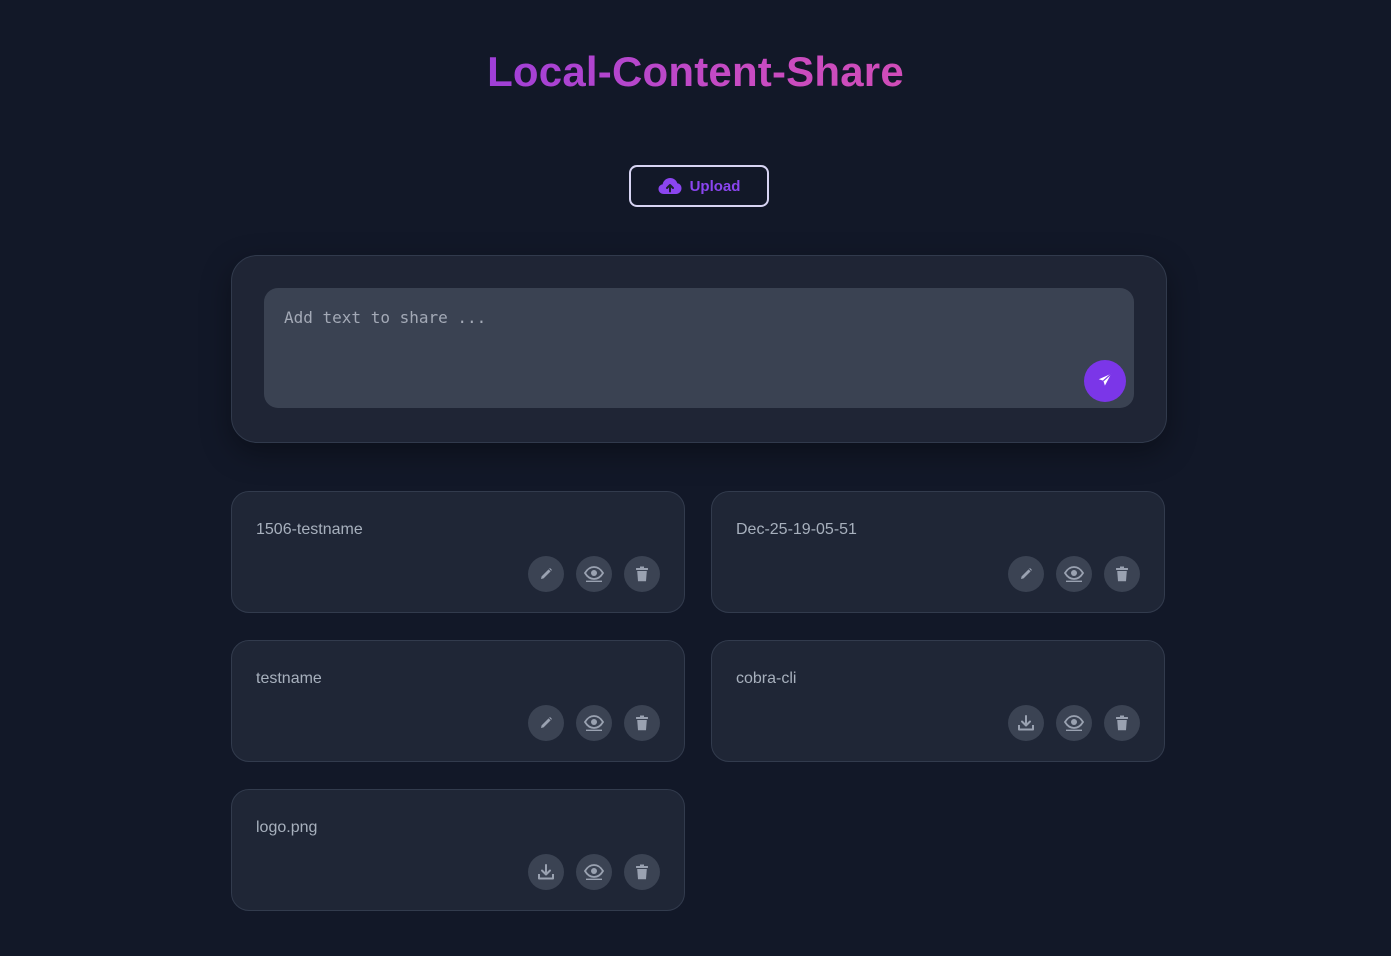 Image resolution: width=1391 pixels, height=956 pixels. What do you see at coordinates (287, 827) in the screenshot?
I see `content-card-name: logo.png` at bounding box center [287, 827].